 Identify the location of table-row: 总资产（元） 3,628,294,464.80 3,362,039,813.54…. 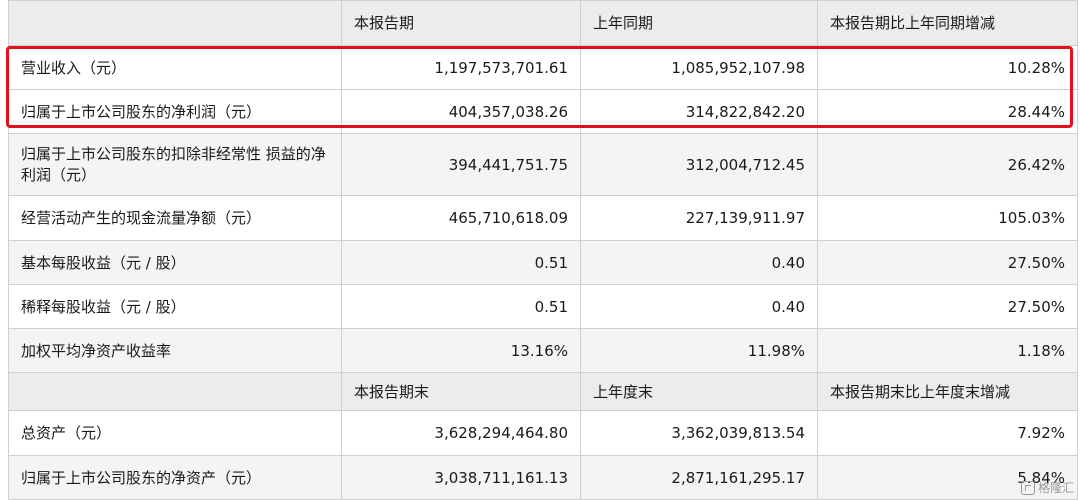
(543, 433).